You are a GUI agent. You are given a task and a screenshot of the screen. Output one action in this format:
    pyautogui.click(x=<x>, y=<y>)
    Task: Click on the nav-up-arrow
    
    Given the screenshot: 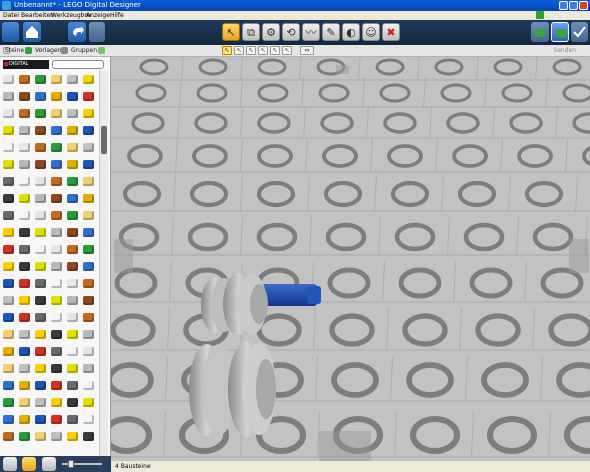 What is the action you would take?
    pyautogui.click(x=342, y=69)
    